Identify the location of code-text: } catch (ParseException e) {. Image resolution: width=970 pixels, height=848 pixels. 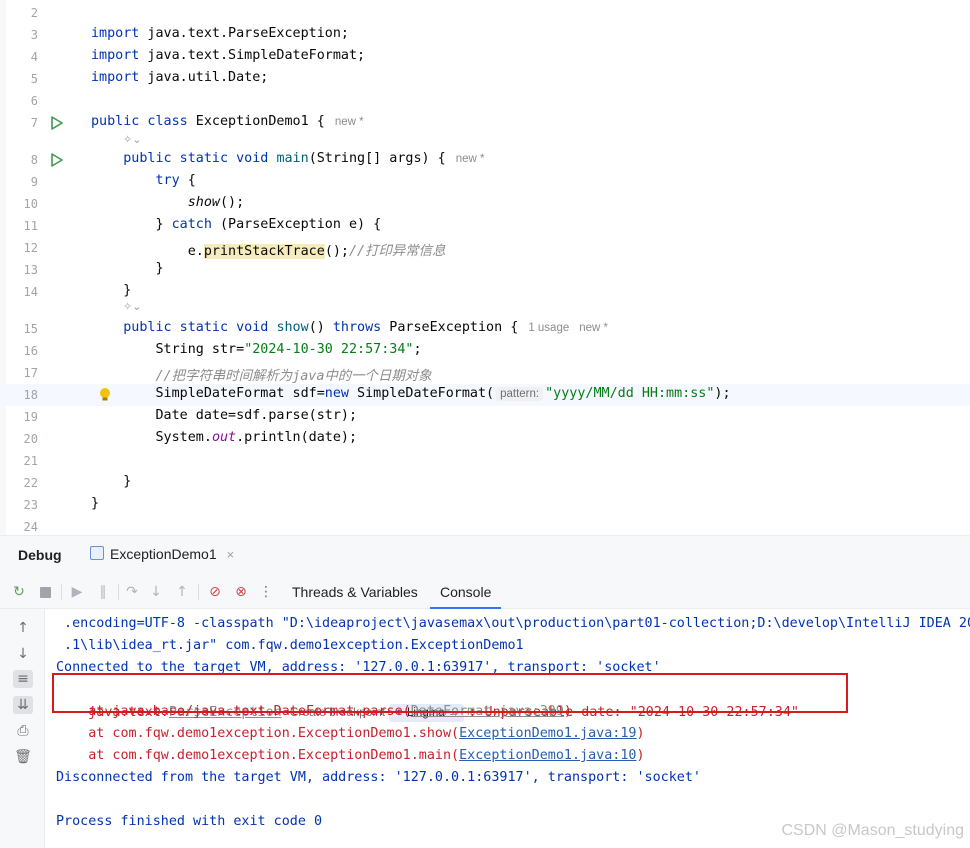
(236, 224).